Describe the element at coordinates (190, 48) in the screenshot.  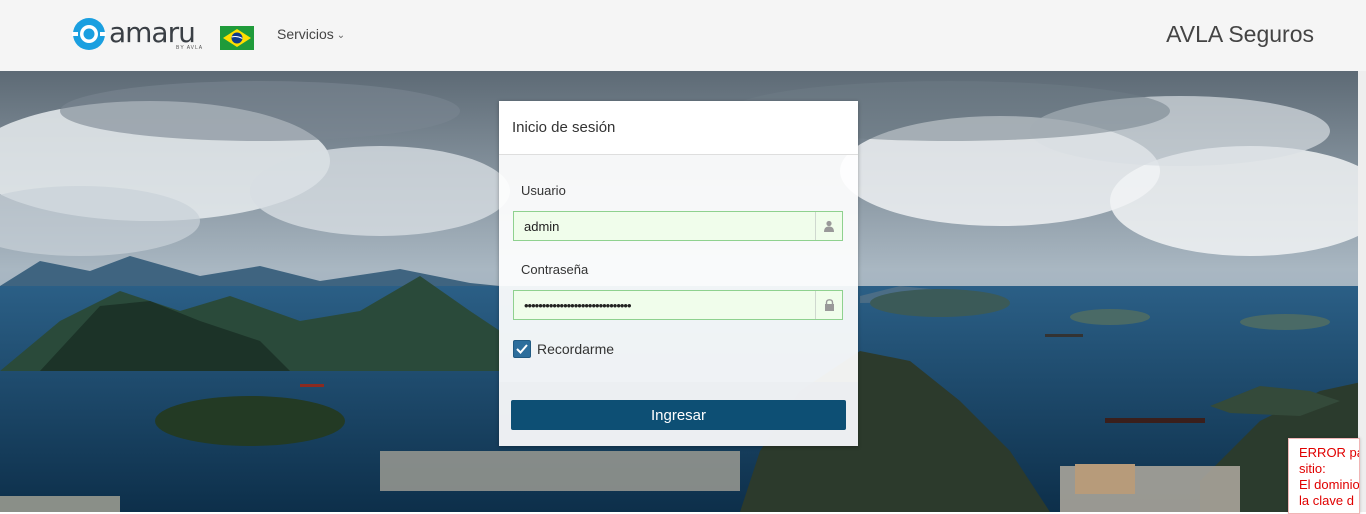
I see `logo-subtext: BY AVLA` at that location.